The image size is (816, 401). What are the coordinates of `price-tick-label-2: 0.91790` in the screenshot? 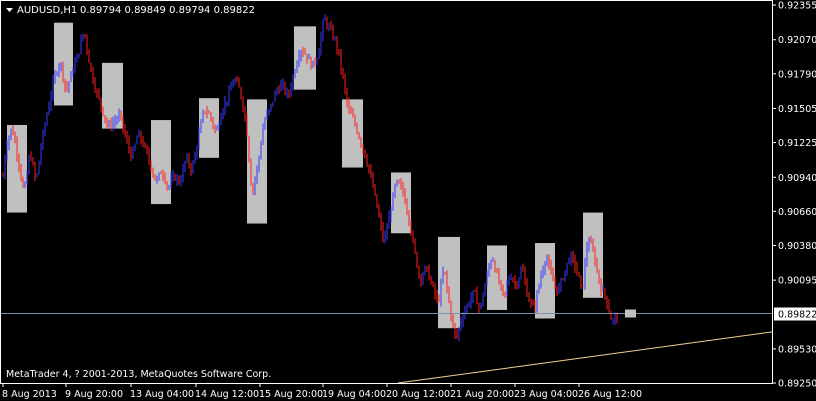 It's located at (797, 74).